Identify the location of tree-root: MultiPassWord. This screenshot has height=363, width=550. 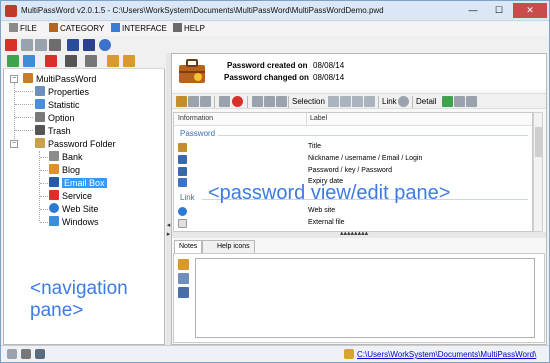
(59, 79).